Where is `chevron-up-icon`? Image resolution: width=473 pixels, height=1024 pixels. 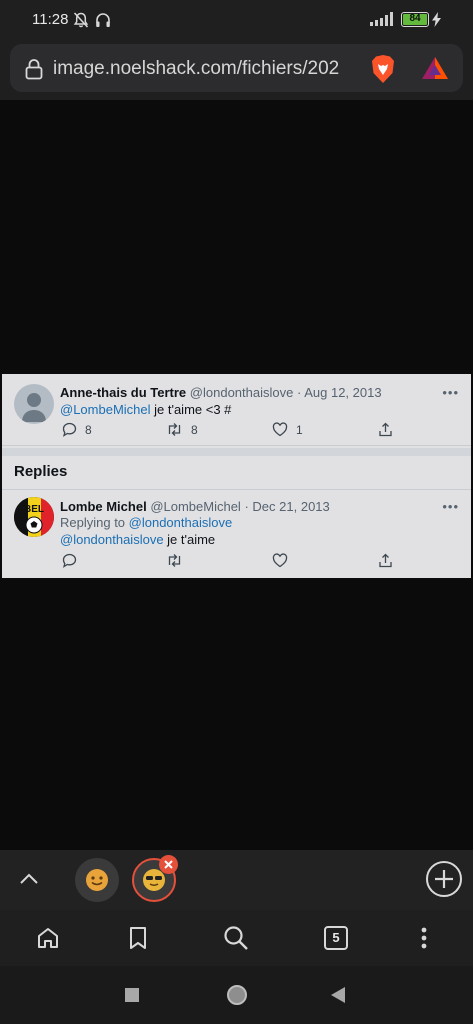 chevron-up-icon is located at coordinates (29, 879).